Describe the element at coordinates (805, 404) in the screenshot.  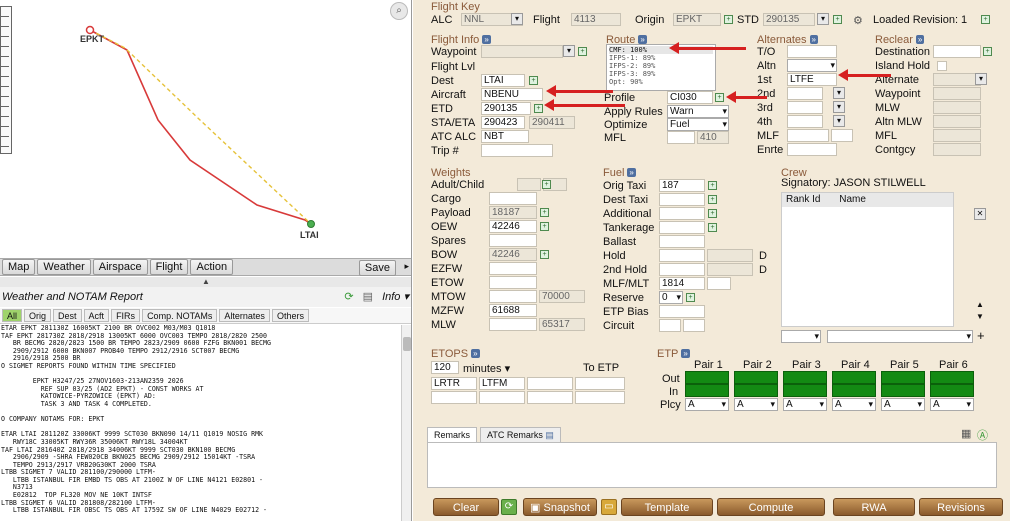
I see `etp-plcy-pair-3: A` at that location.